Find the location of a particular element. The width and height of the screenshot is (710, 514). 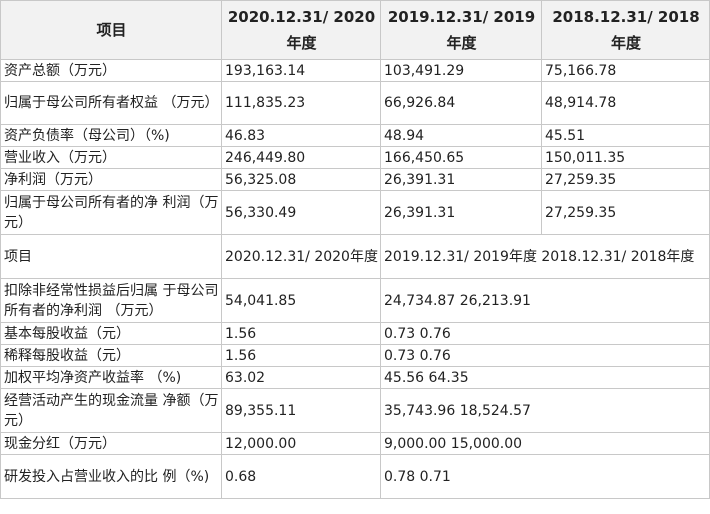

table-row: 现金分红（万元） 12,000.00 9,000.00 15,000.00 is located at coordinates (355, 443).